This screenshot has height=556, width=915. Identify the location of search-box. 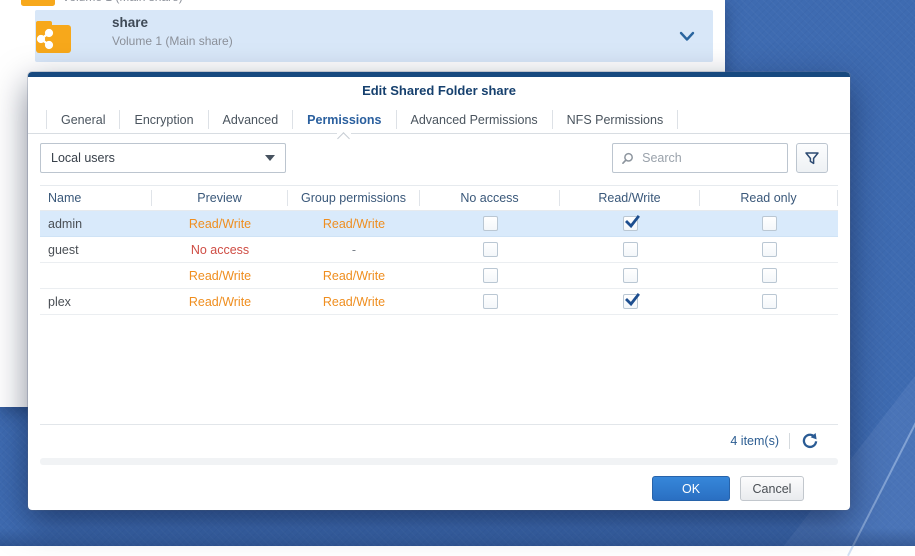
(700, 158).